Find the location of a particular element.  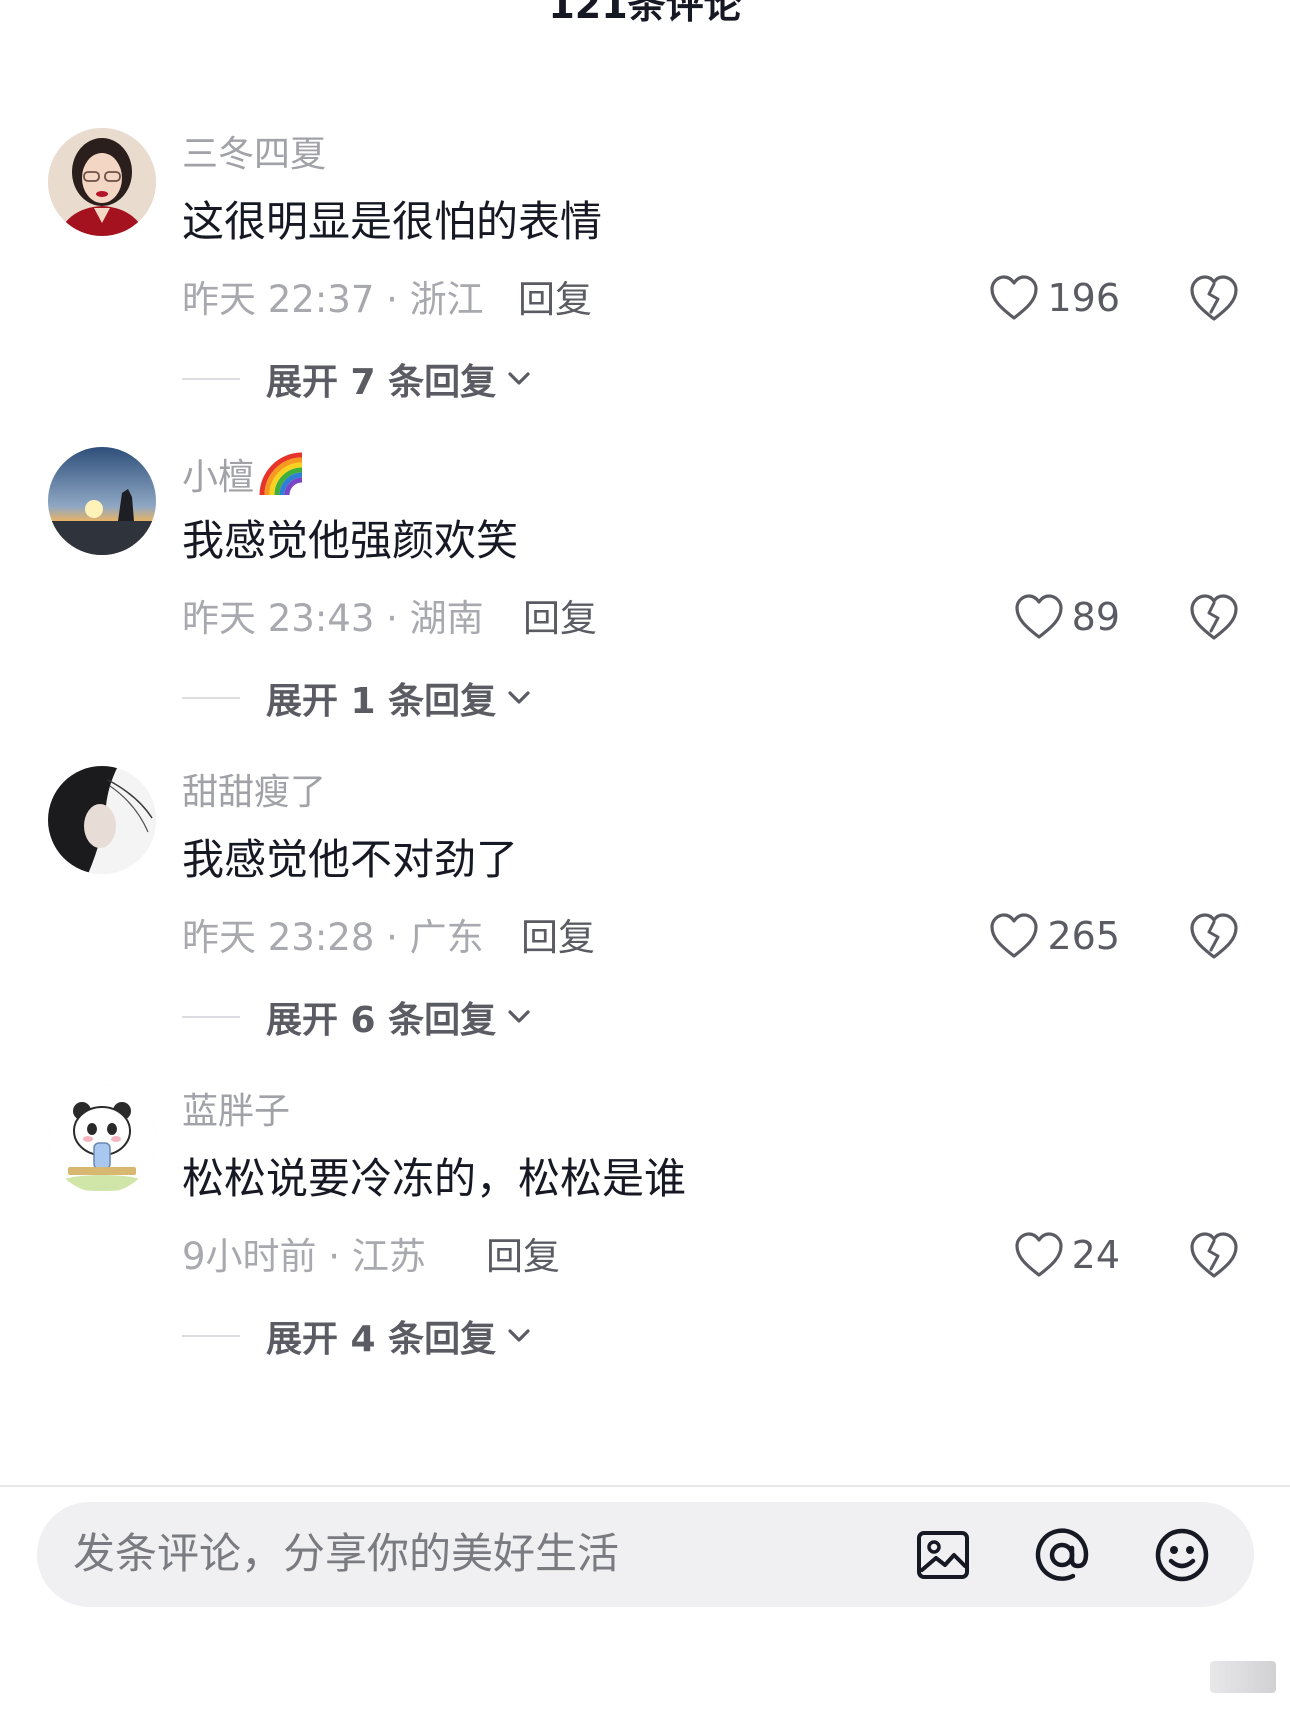

expand-replies-button: 展开 6 条回复 is located at coordinates (357, 1017).